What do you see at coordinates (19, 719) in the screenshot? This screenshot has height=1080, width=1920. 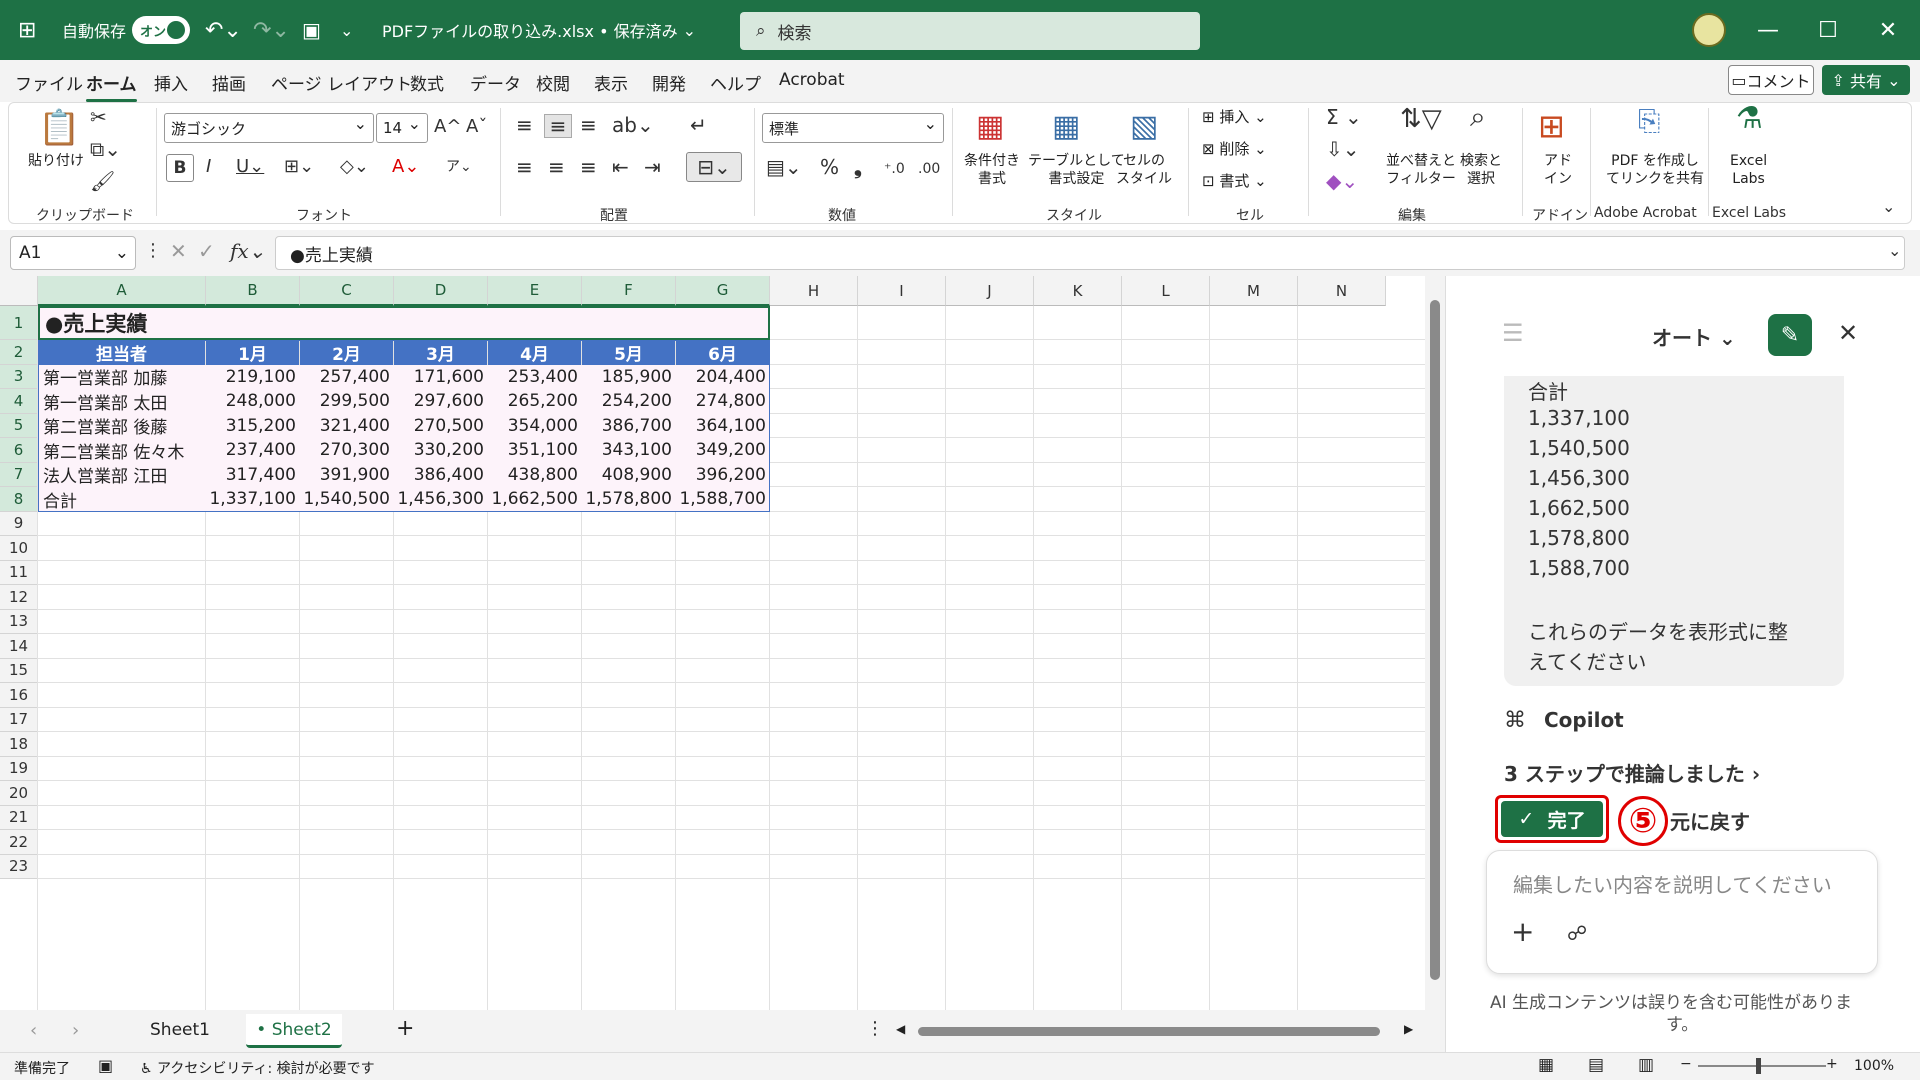 I see `row-header: 17` at bounding box center [19, 719].